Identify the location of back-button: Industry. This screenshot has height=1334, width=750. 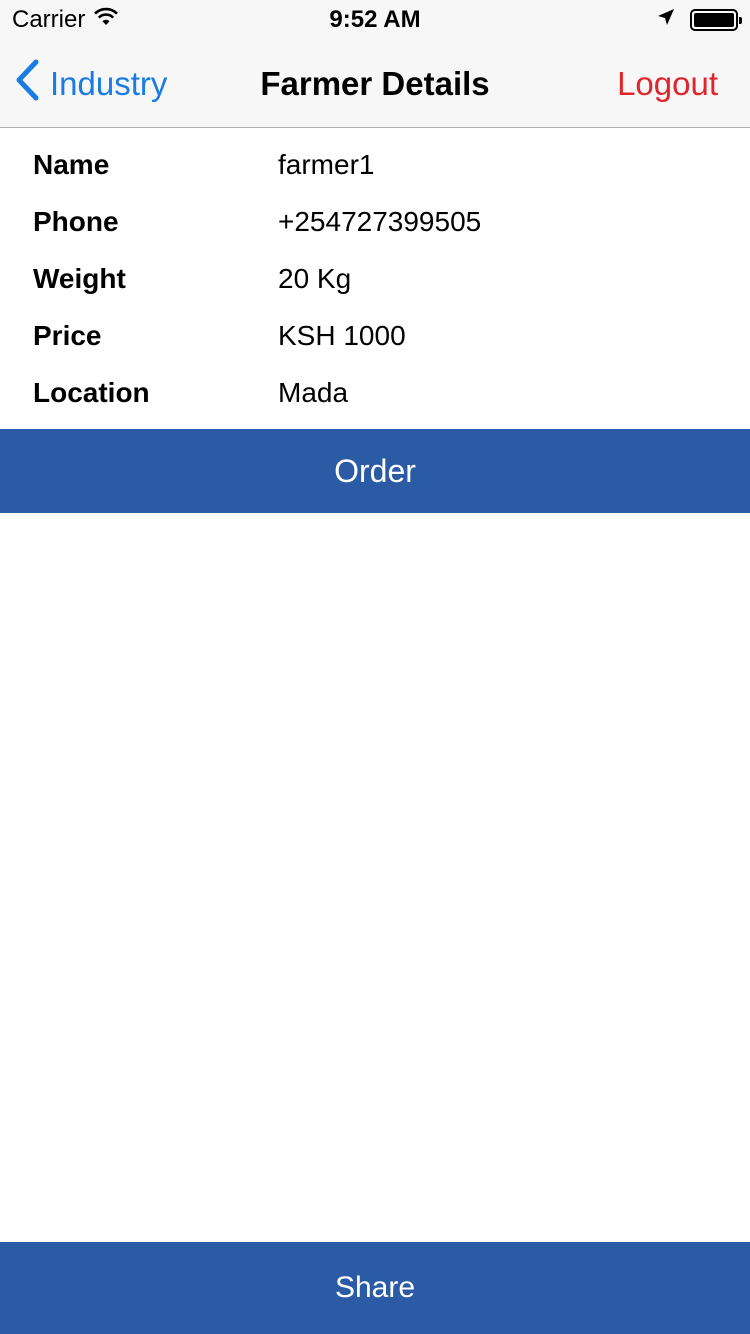
(90, 84).